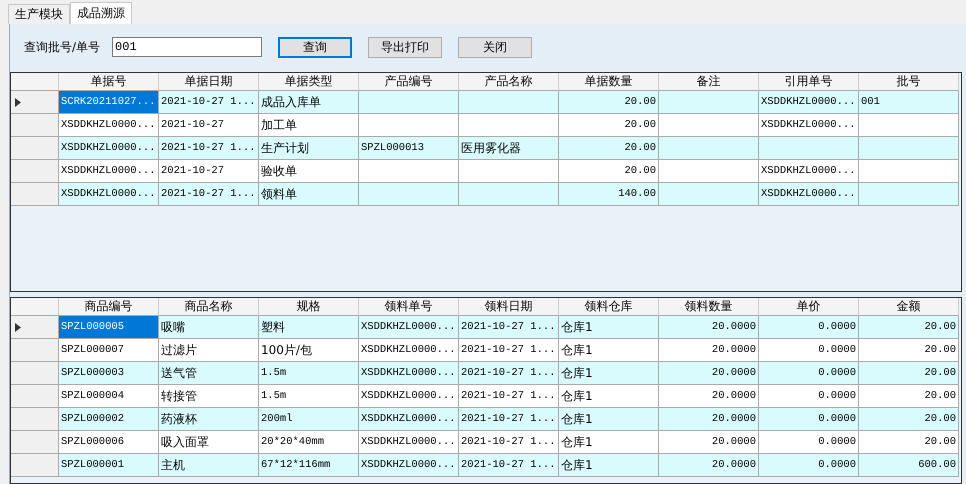 This screenshot has height=484, width=966. Describe the element at coordinates (409, 148) in the screenshot. I see `table-cell: SPZL000013` at that location.